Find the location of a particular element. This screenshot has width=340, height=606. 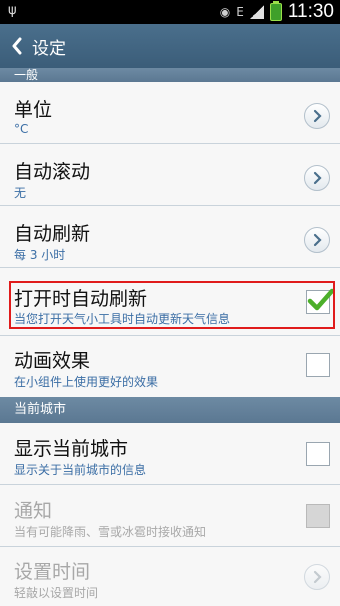

eye-icon: ◉ is located at coordinates (225, 12).